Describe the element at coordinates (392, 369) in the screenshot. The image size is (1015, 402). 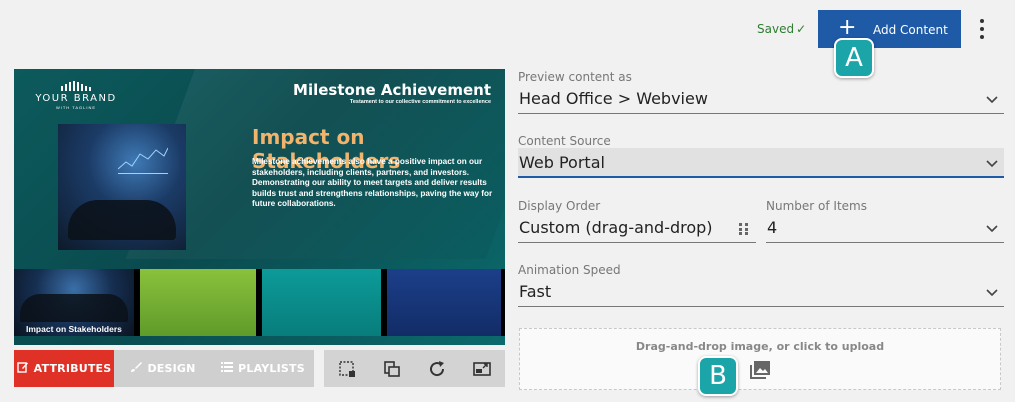
I see `layers-icon` at that location.